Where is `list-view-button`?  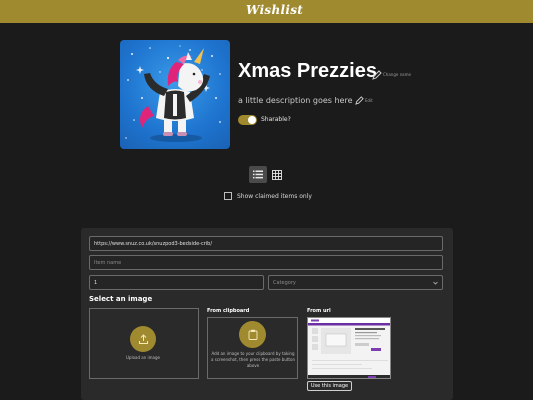 list-view-button is located at coordinates (258, 174).